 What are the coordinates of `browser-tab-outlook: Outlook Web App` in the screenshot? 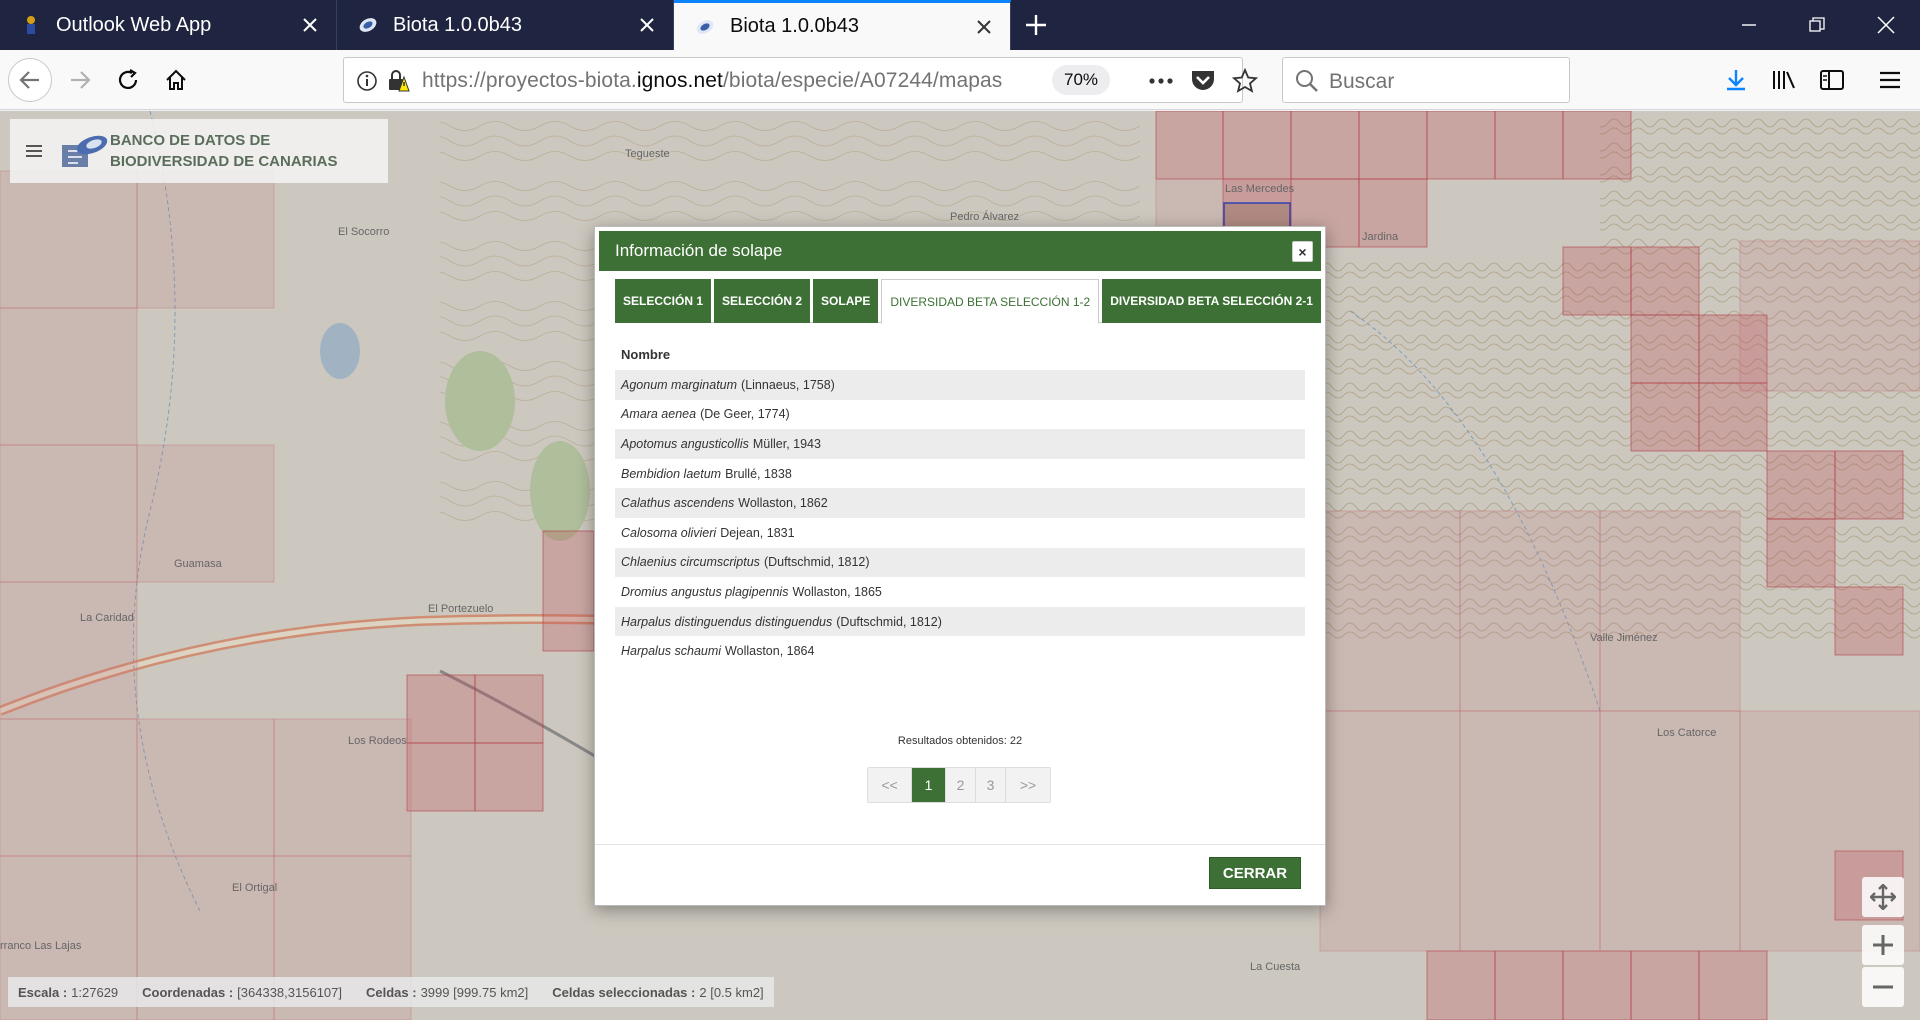 It's located at (168, 25).